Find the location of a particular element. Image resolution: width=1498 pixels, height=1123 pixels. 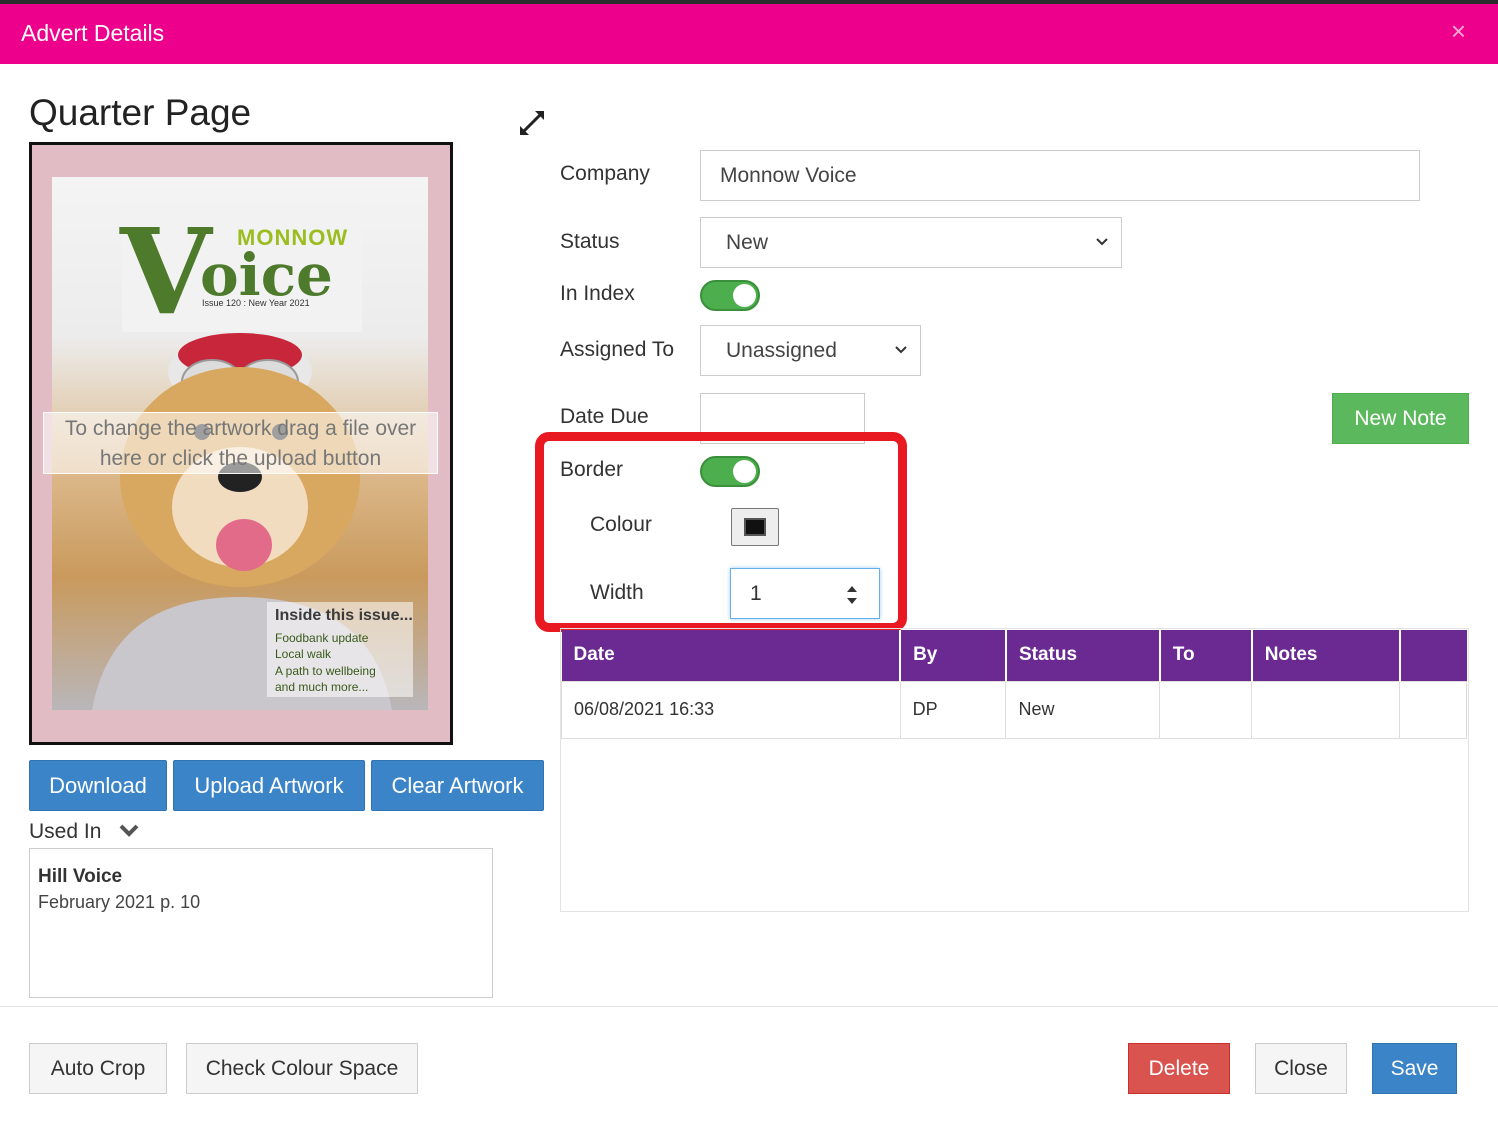

cover-inside-item: A path to wellbeing is located at coordinates (325, 671).